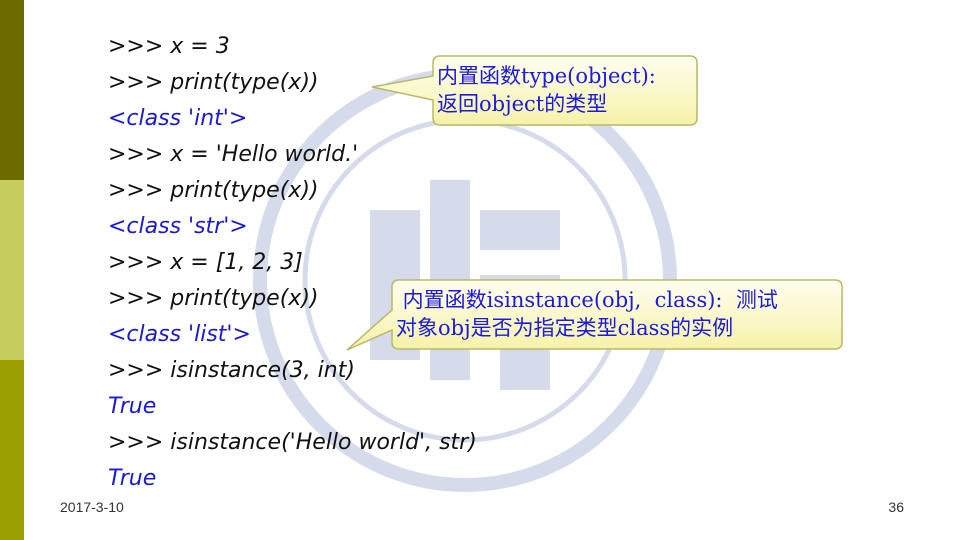 This screenshot has width=960, height=540. What do you see at coordinates (587, 300) in the screenshot?
I see `callout-isinstance-line-1: 内置函数isinstance(obj, class): 测试` at bounding box center [587, 300].